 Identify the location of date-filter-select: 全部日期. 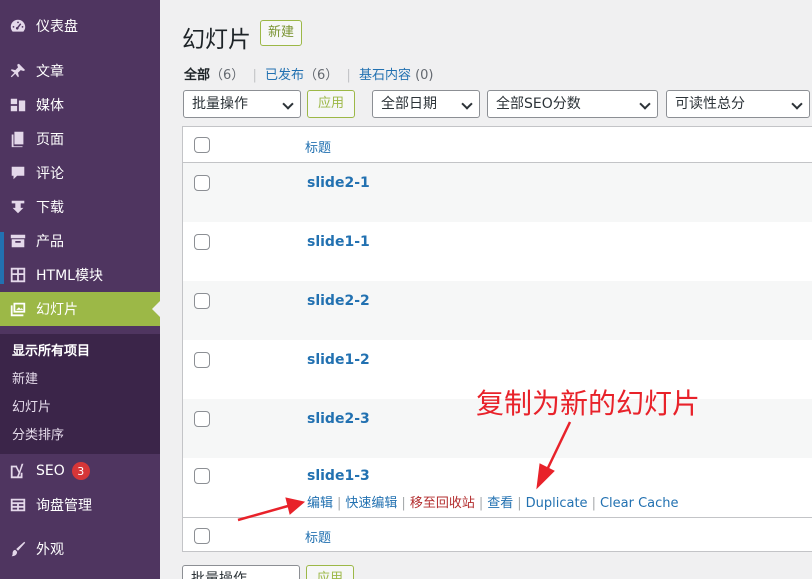
(426, 104).